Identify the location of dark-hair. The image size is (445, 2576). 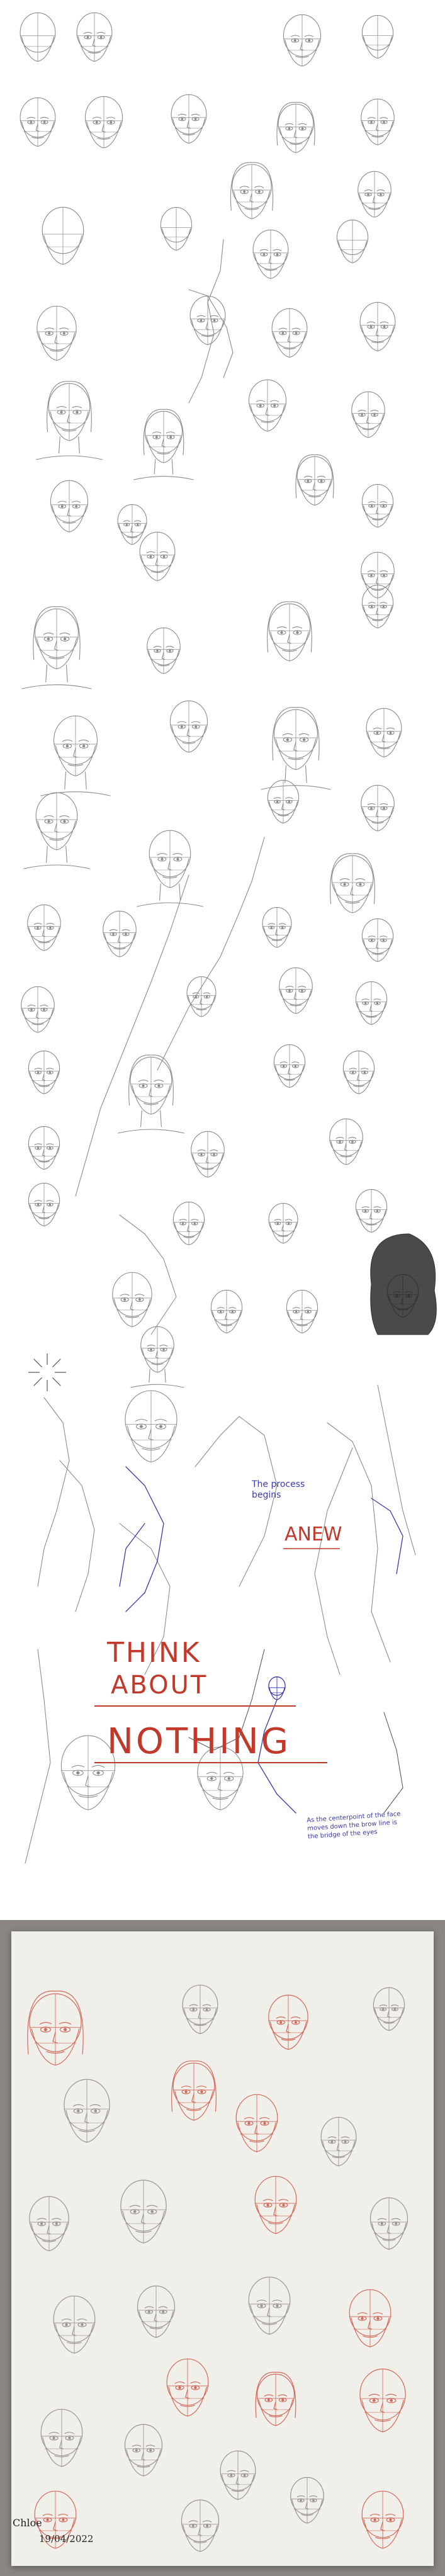
(404, 1284).